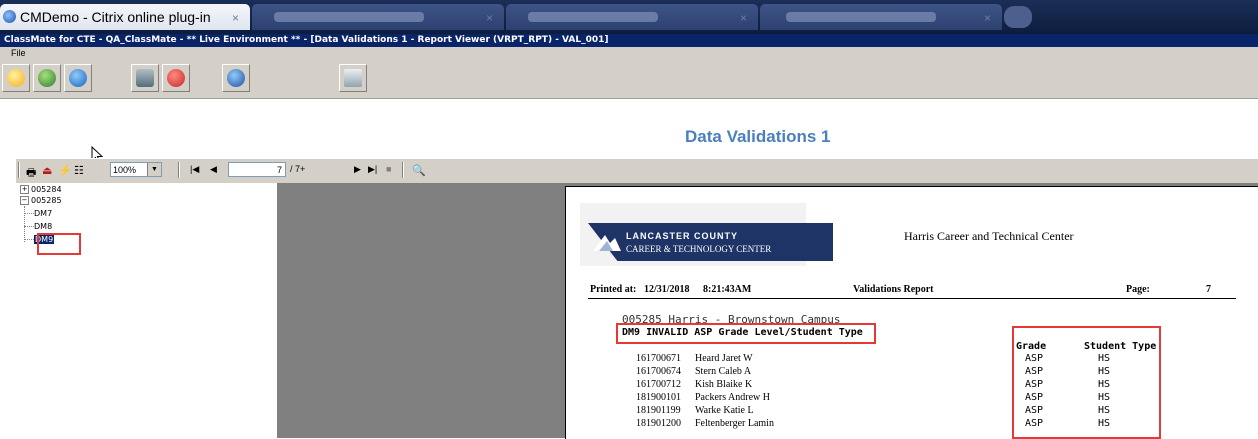 This screenshot has height=439, width=1258. I want to click on logo-mark-icon, so click(607, 243).